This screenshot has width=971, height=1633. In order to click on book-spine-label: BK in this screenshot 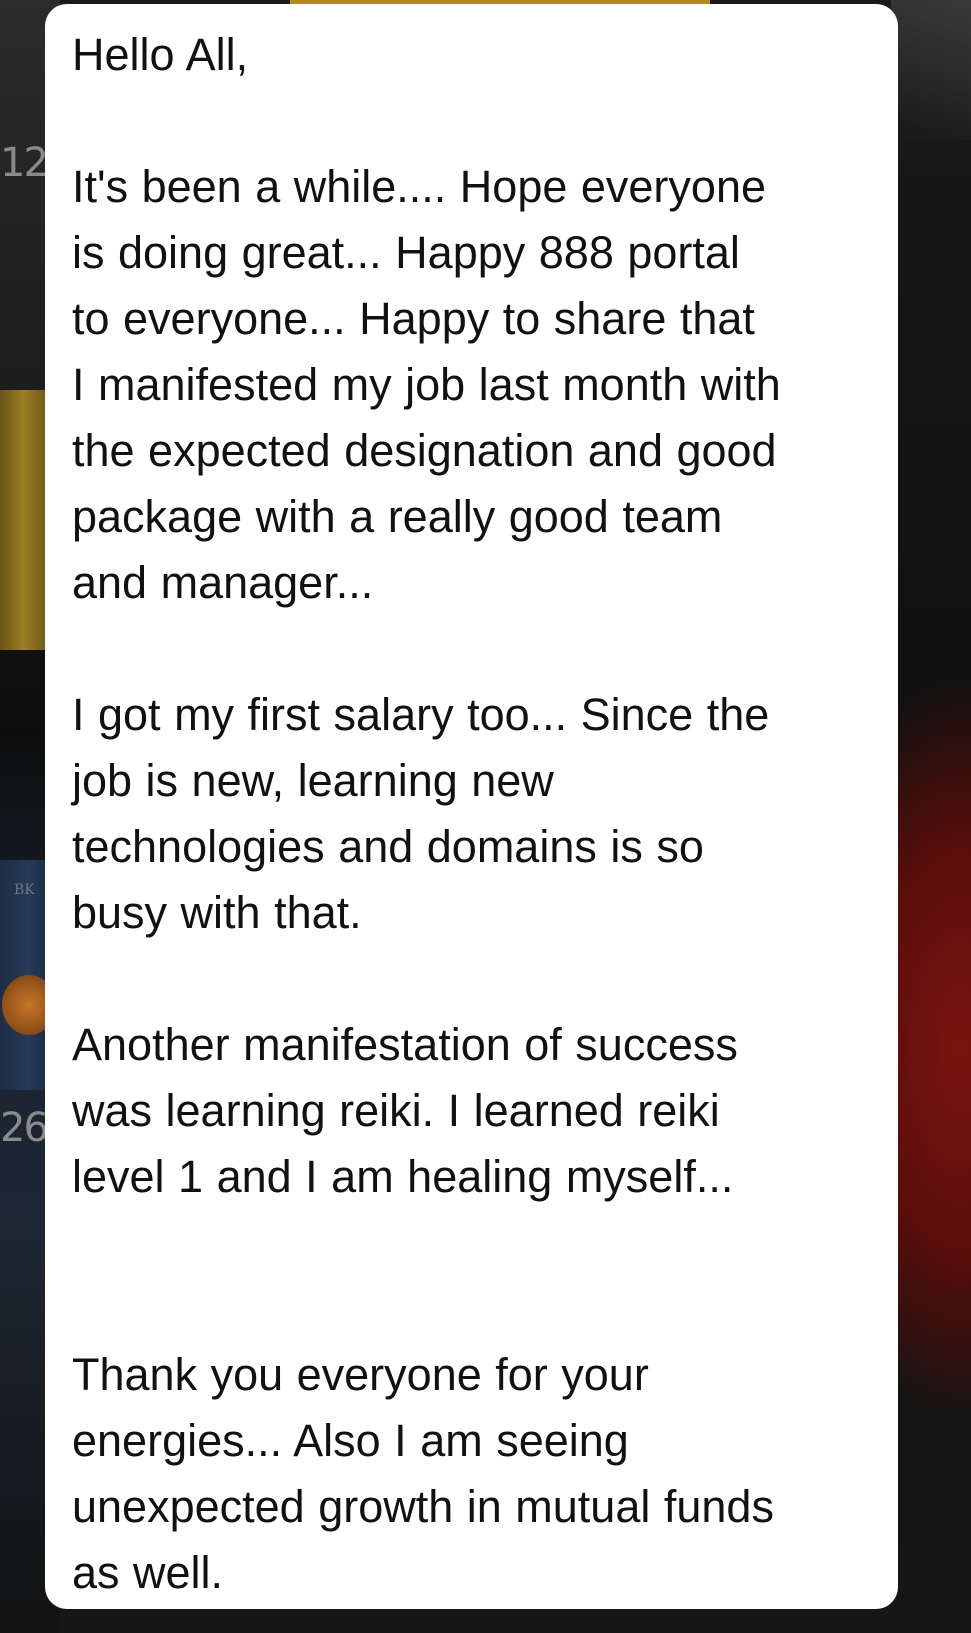, I will do `click(24, 890)`.